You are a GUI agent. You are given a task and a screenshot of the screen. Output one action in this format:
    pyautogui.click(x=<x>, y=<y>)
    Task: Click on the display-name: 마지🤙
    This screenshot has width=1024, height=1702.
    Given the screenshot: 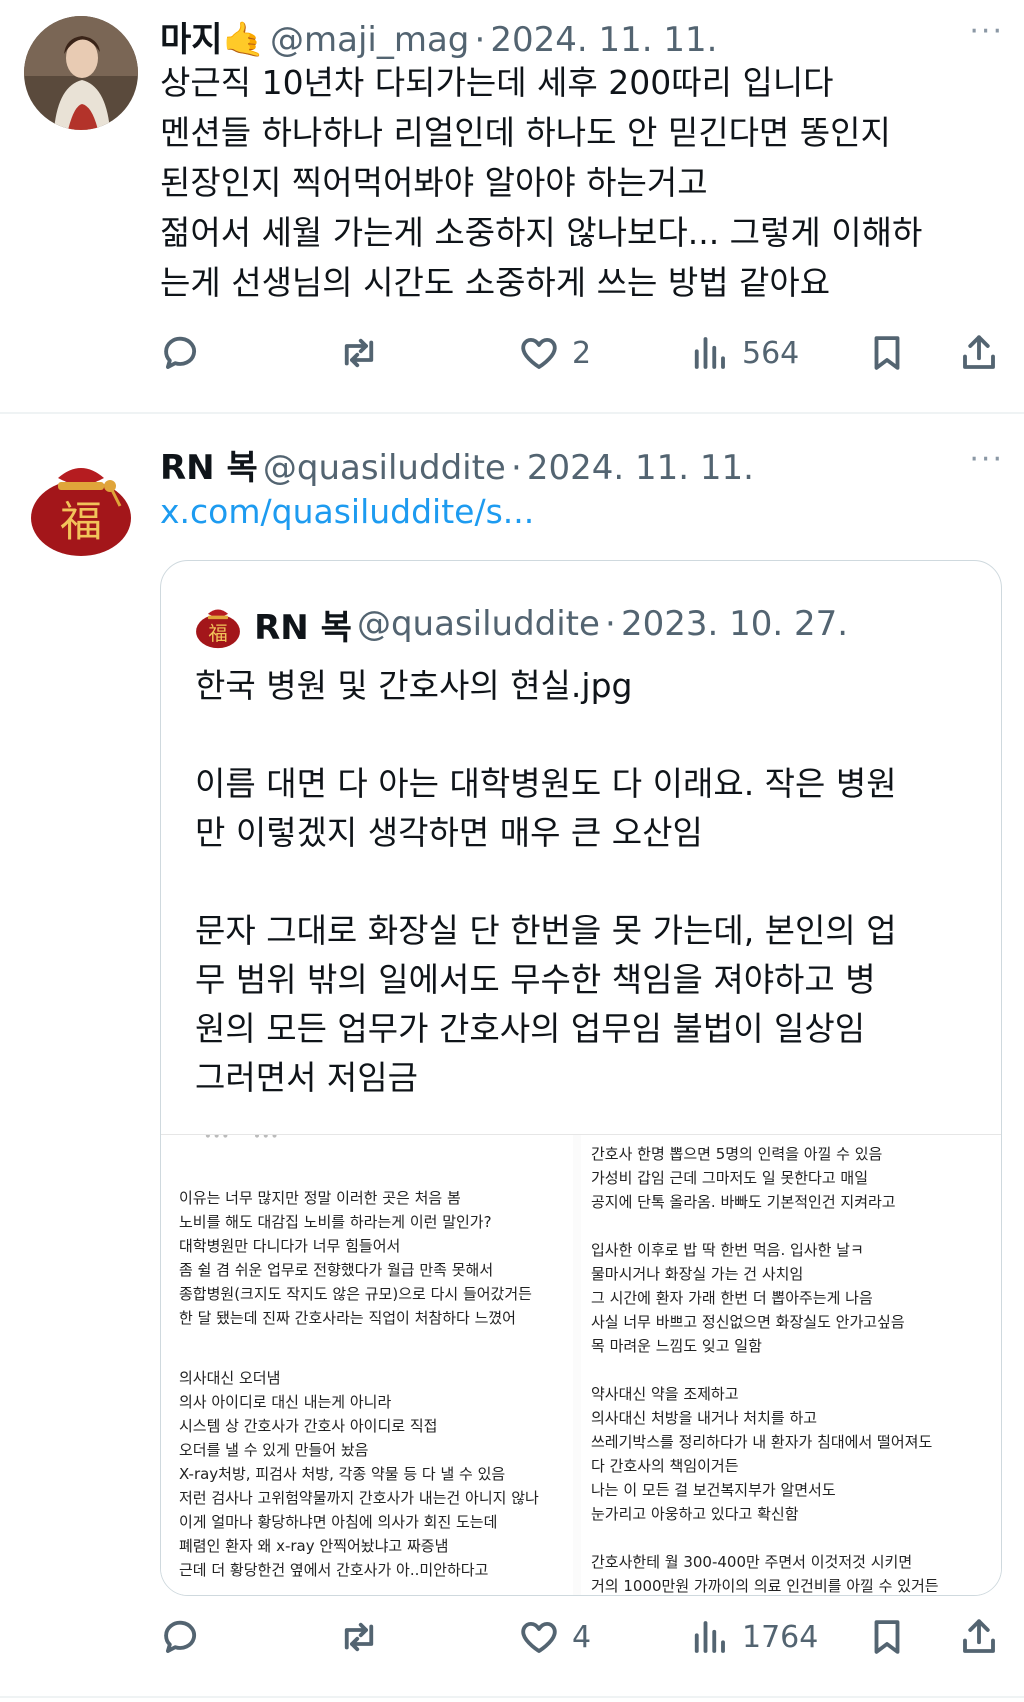 What is the action you would take?
    pyautogui.click(x=212, y=40)
    